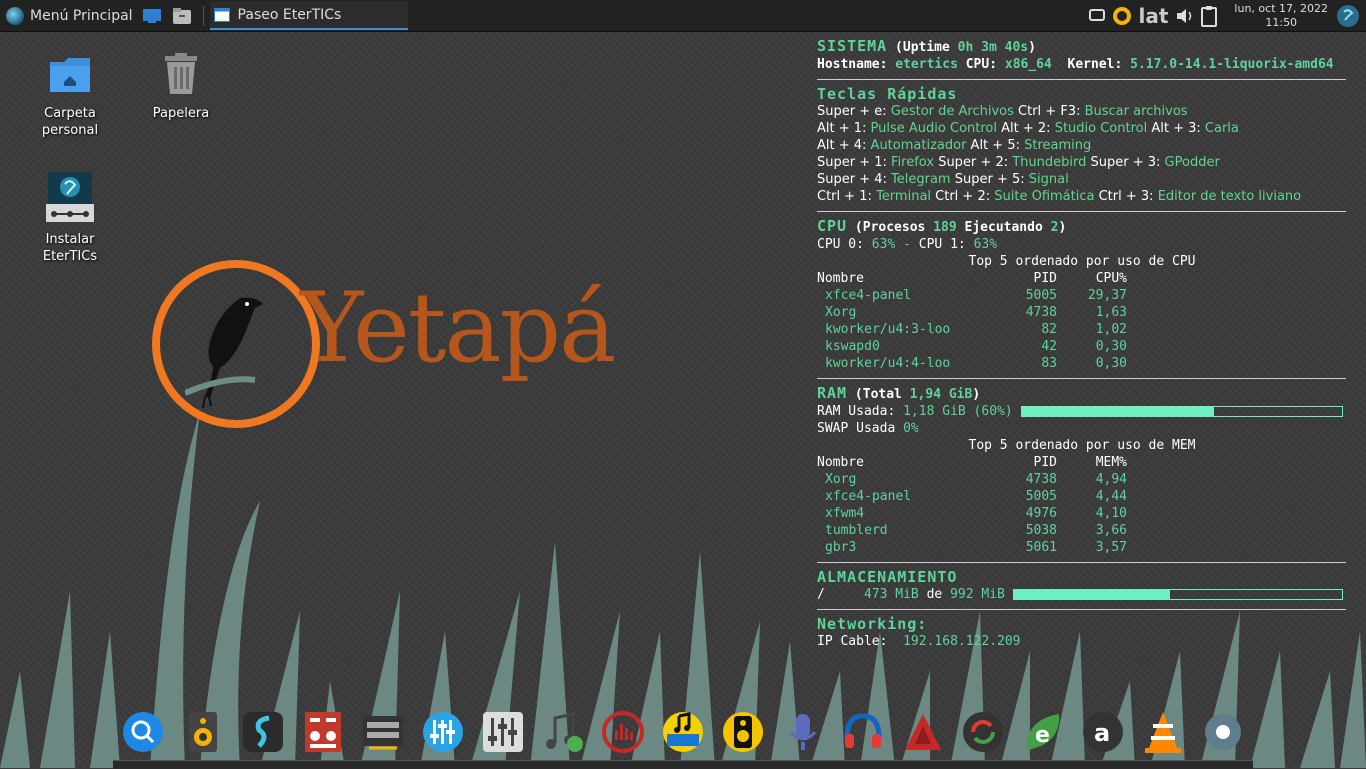  What do you see at coordinates (962, 196) in the screenshot?
I see `shortcut-key: Ctrl + 2:` at bounding box center [962, 196].